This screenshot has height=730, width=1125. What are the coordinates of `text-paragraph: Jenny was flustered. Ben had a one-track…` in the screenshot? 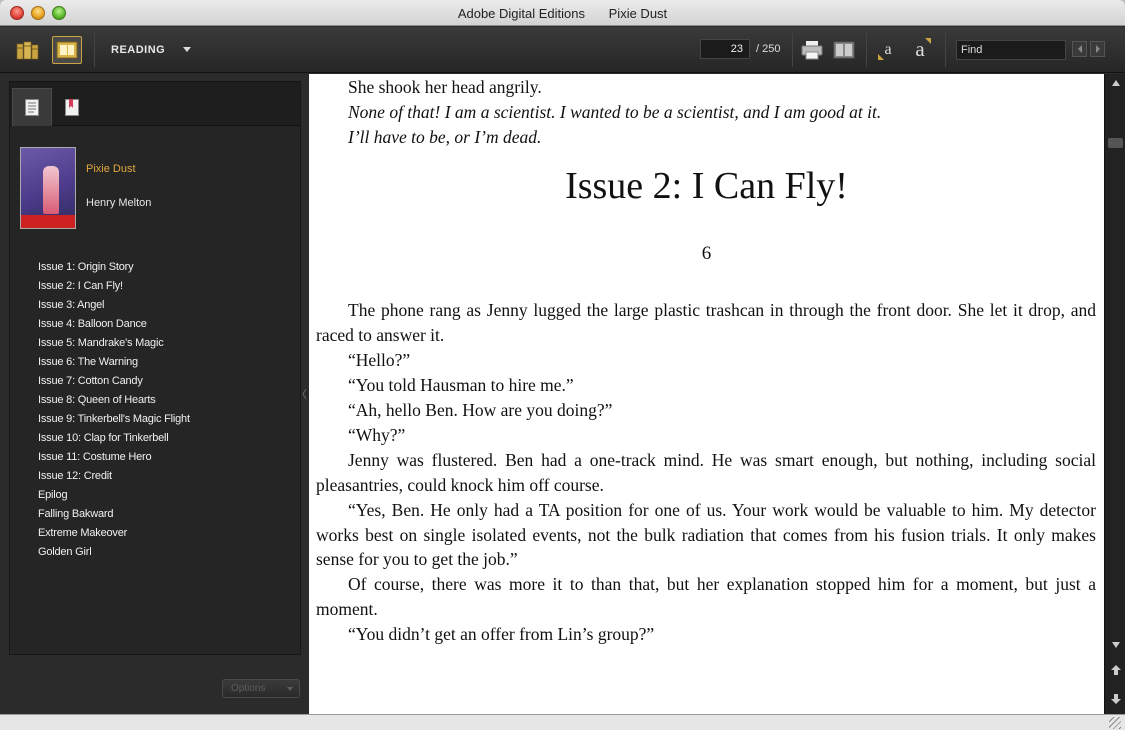 It's located at (706, 472).